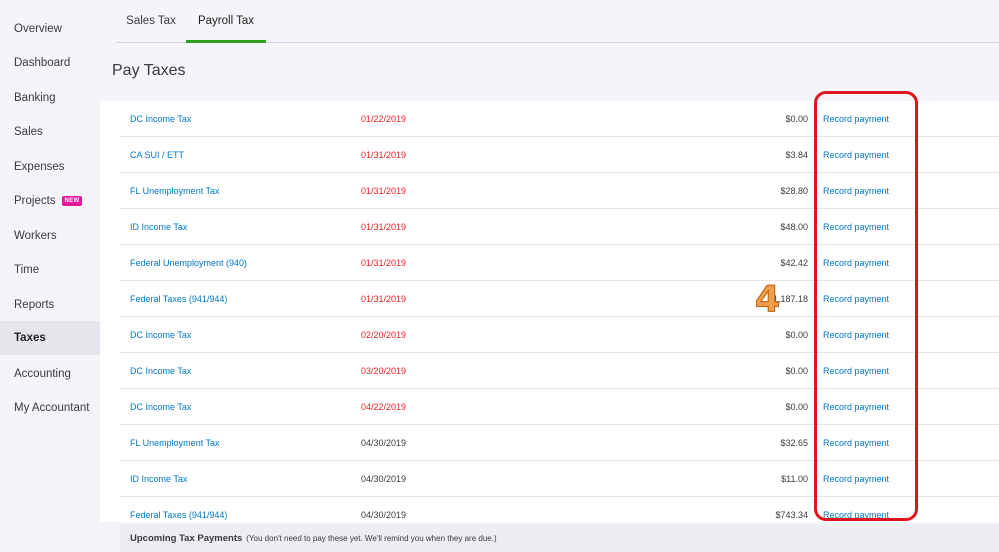 The image size is (999, 552). I want to click on sidebar-item-banking: Banking, so click(50, 98).